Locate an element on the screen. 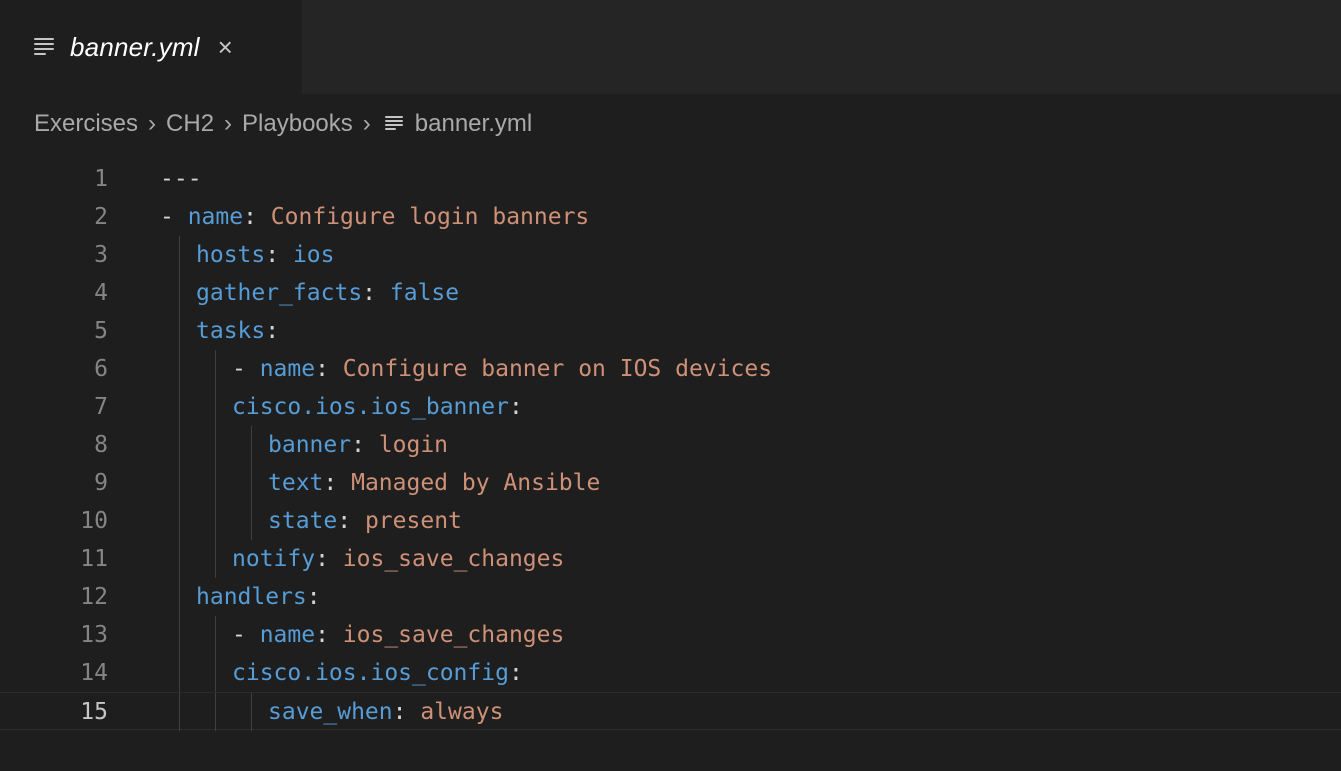  code-text: - name: ios_save_changes is located at coordinates (398, 635).